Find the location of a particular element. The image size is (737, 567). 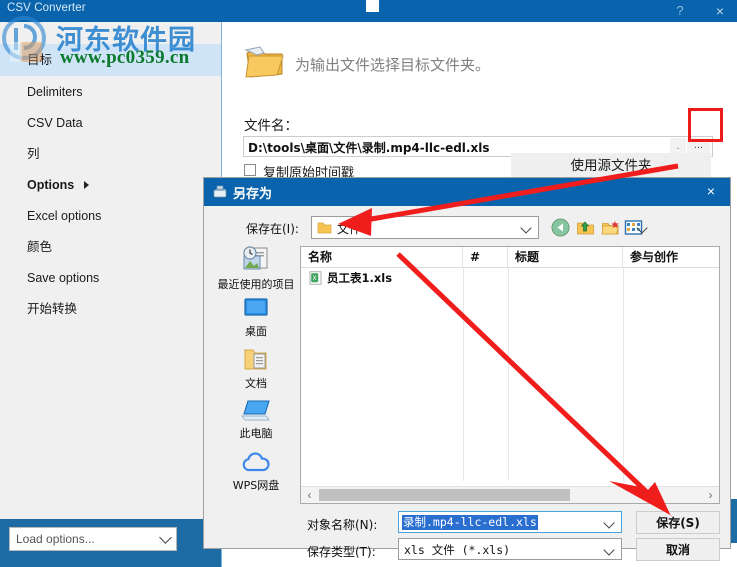

sidebar-item-label: Save options is located at coordinates (63, 278).